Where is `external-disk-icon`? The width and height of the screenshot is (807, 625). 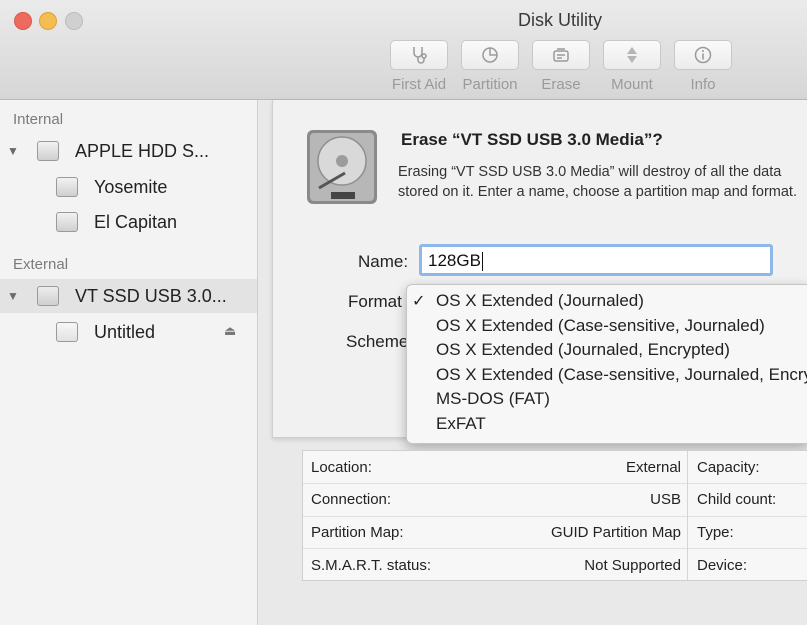 external-disk-icon is located at coordinates (48, 296).